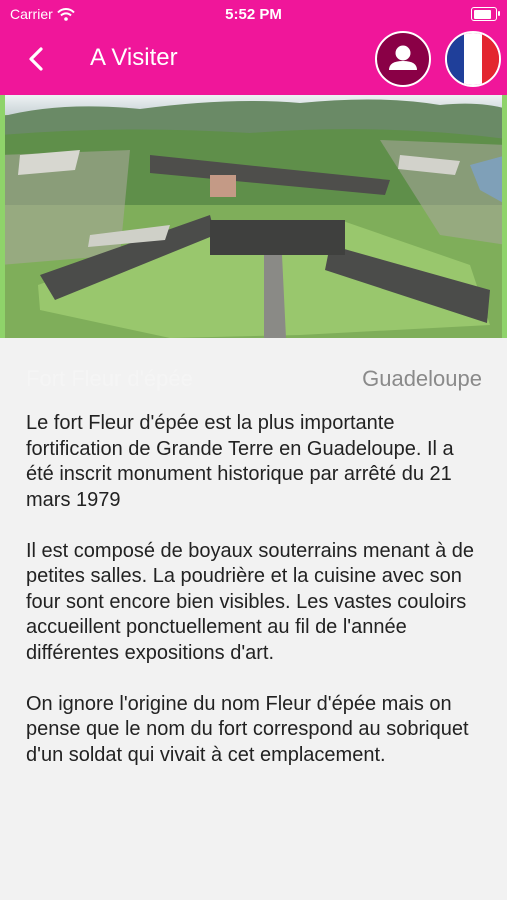 The height and width of the screenshot is (900, 507). Describe the element at coordinates (482, 14) in the screenshot. I see `battery-level` at that location.